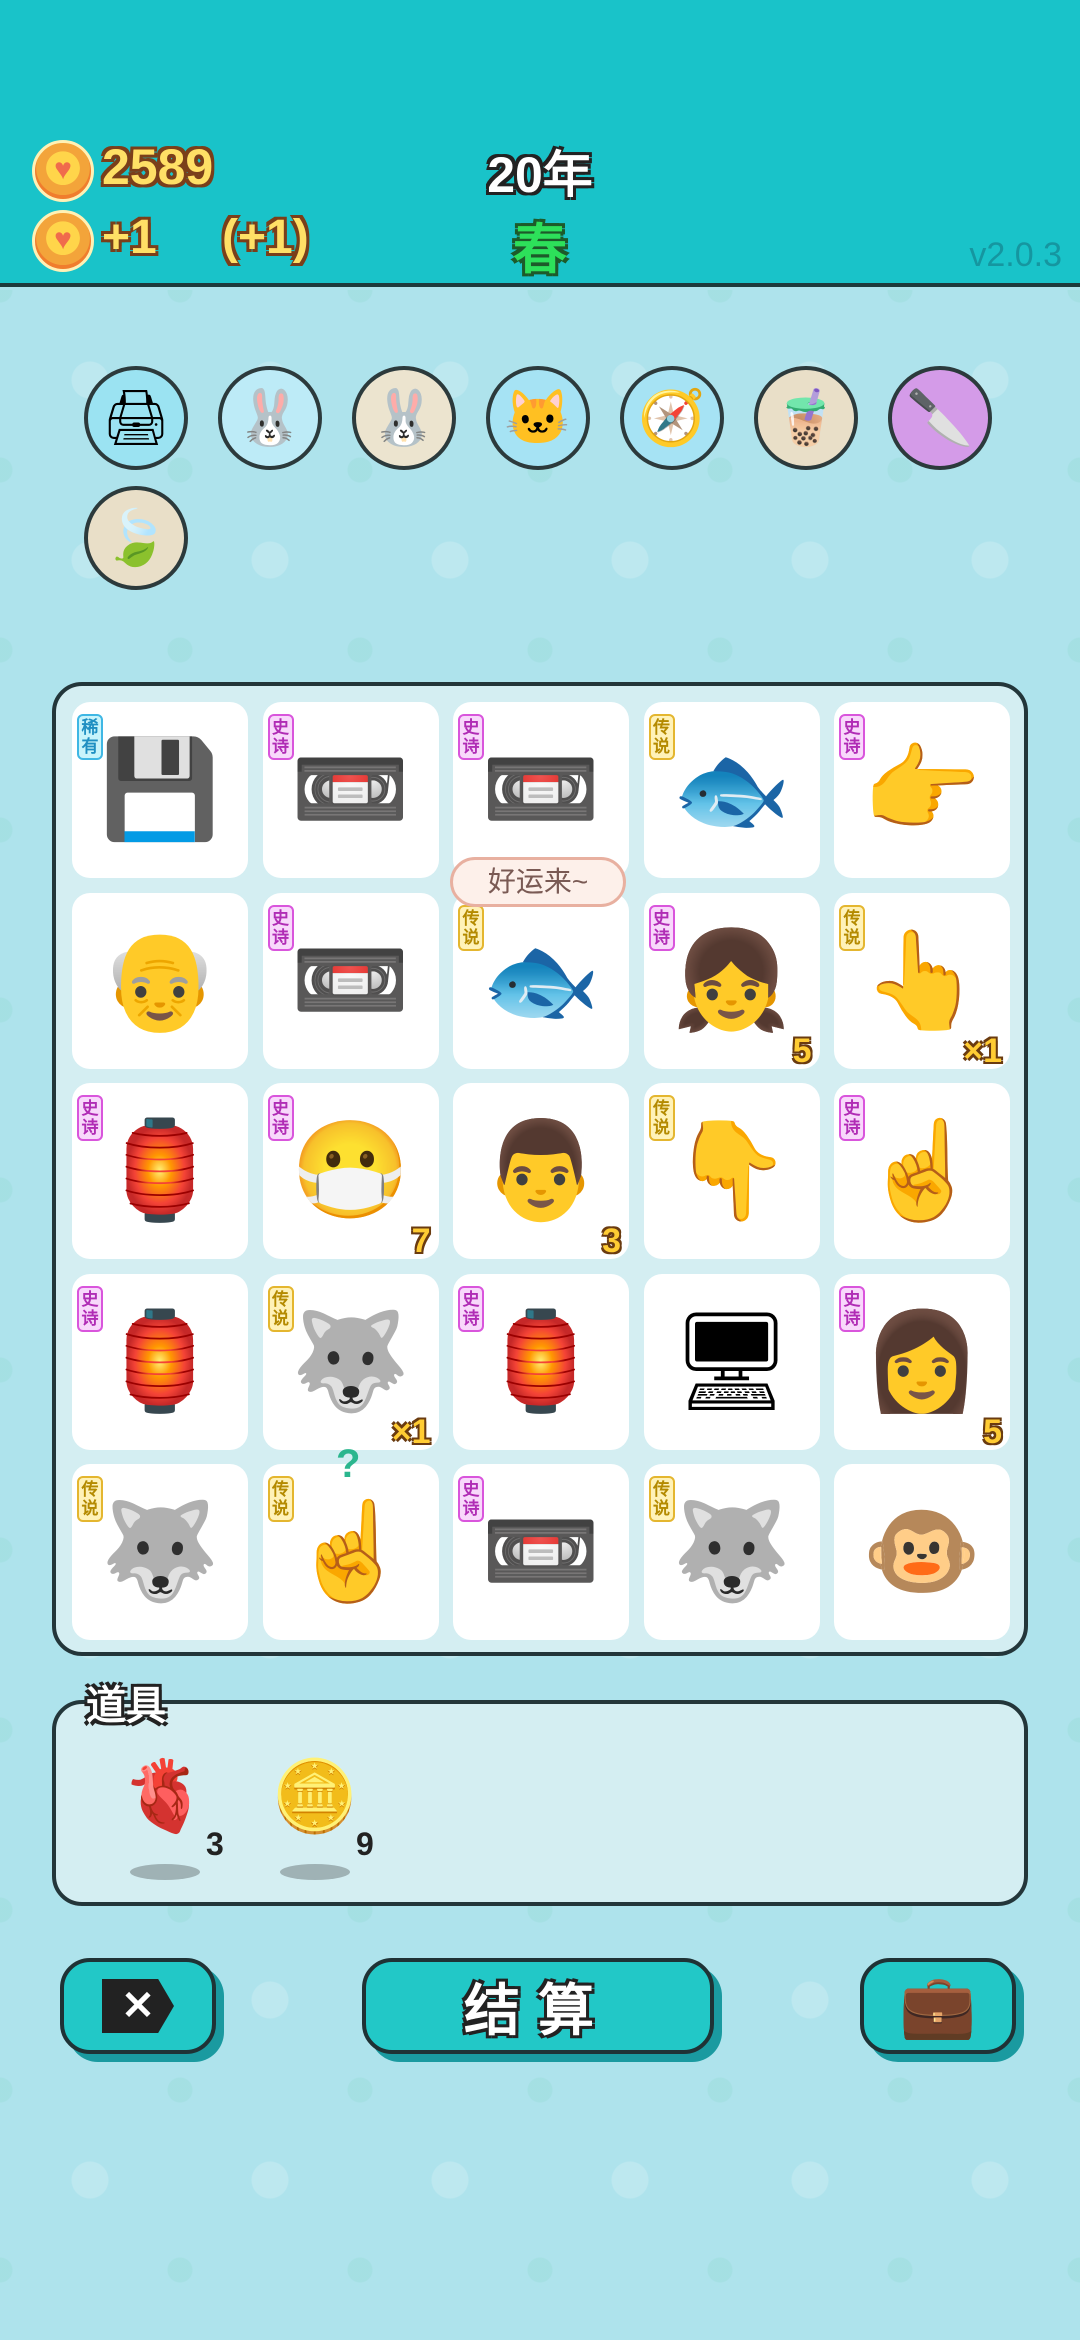  Describe the element at coordinates (421, 1241) in the screenshot. I see `tile-counter: 7` at that location.